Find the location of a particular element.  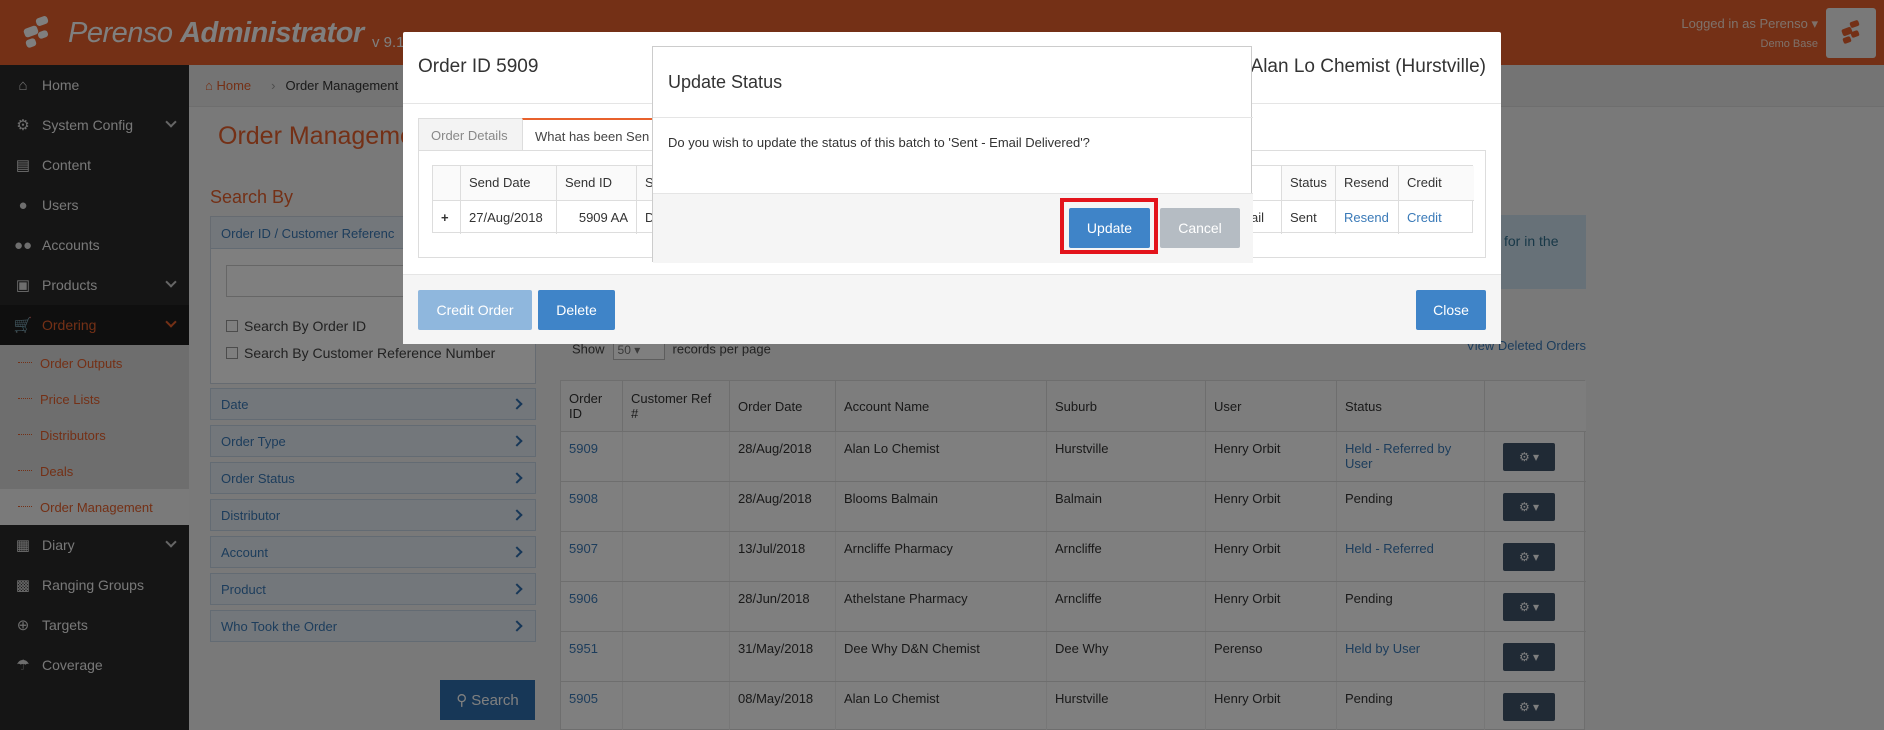

button-label: Cancel is located at coordinates (1200, 228).